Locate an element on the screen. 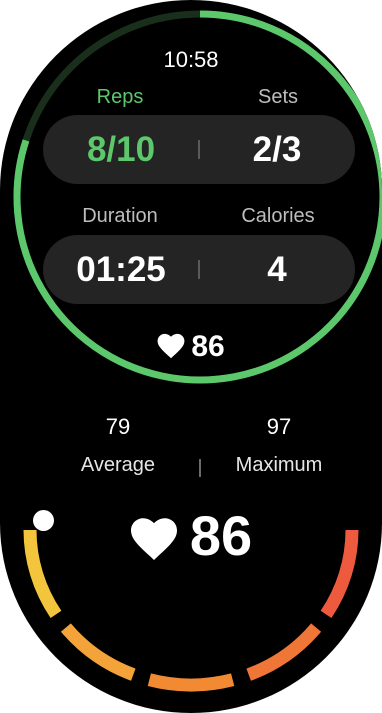 This screenshot has width=382, height=713. heart-rate-value: 86 is located at coordinates (208, 346).